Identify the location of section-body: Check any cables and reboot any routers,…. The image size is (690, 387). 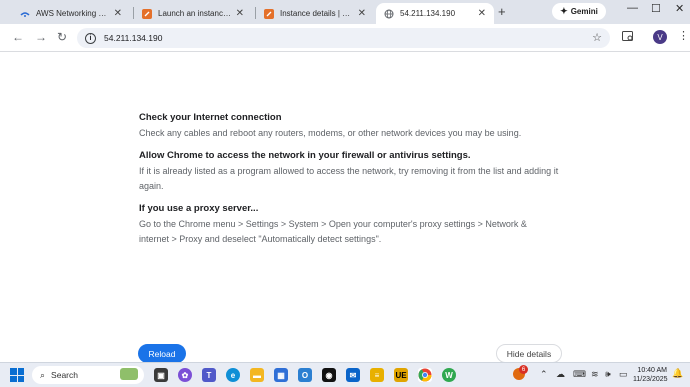
(330, 133).